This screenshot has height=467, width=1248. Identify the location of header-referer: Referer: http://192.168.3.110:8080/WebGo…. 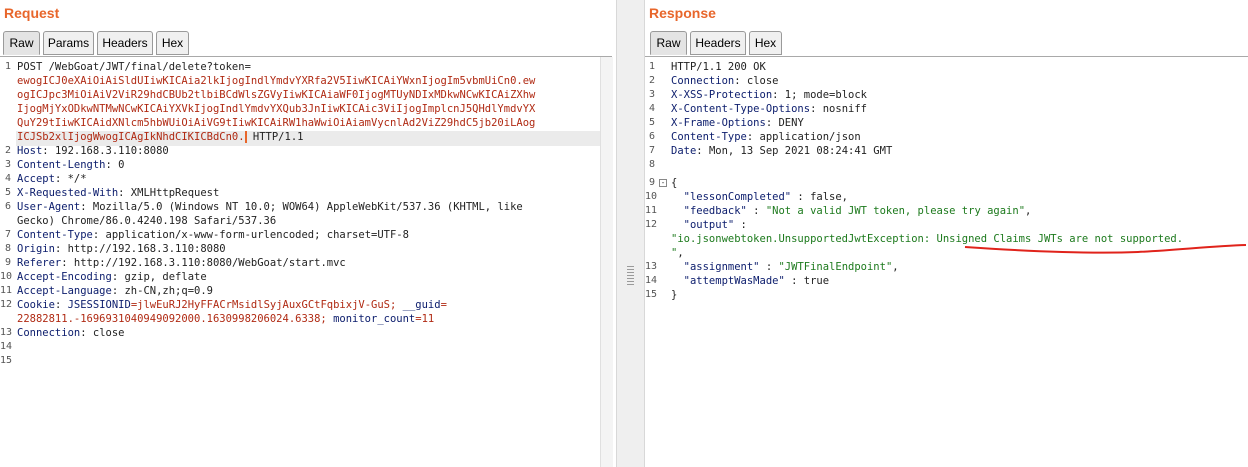
(181, 263).